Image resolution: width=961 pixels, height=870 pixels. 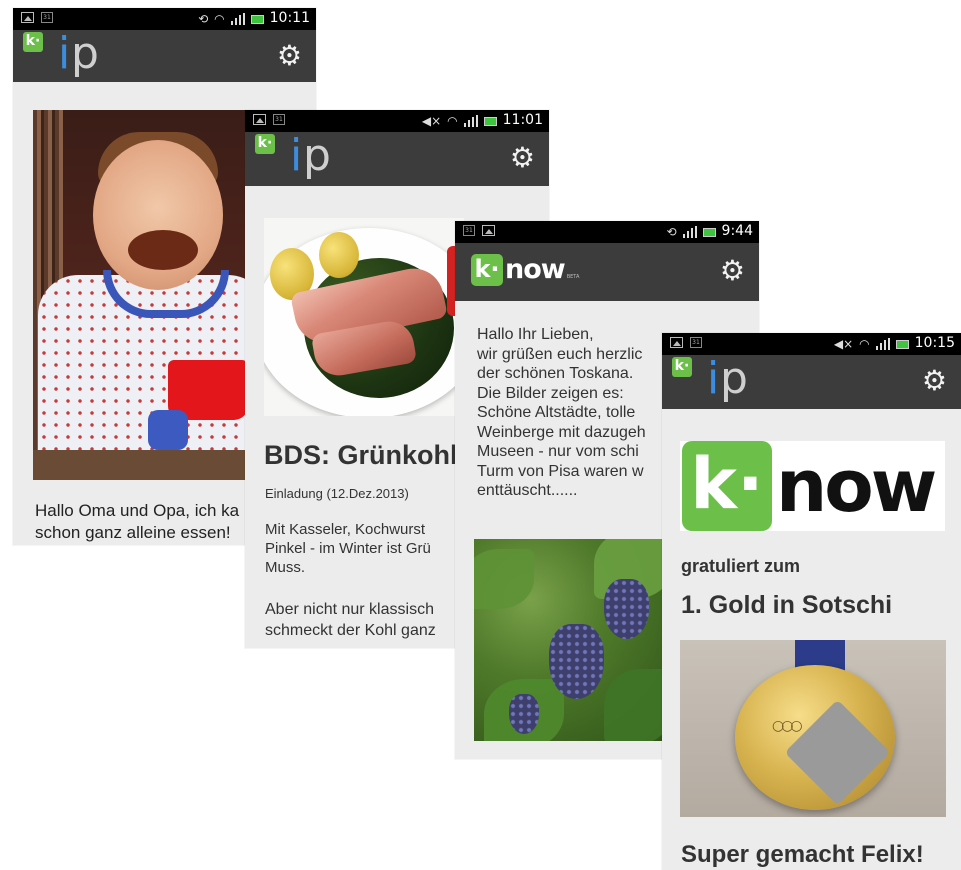 What do you see at coordinates (787, 605) in the screenshot?
I see `headline: 1. Gold in Sotschi` at bounding box center [787, 605].